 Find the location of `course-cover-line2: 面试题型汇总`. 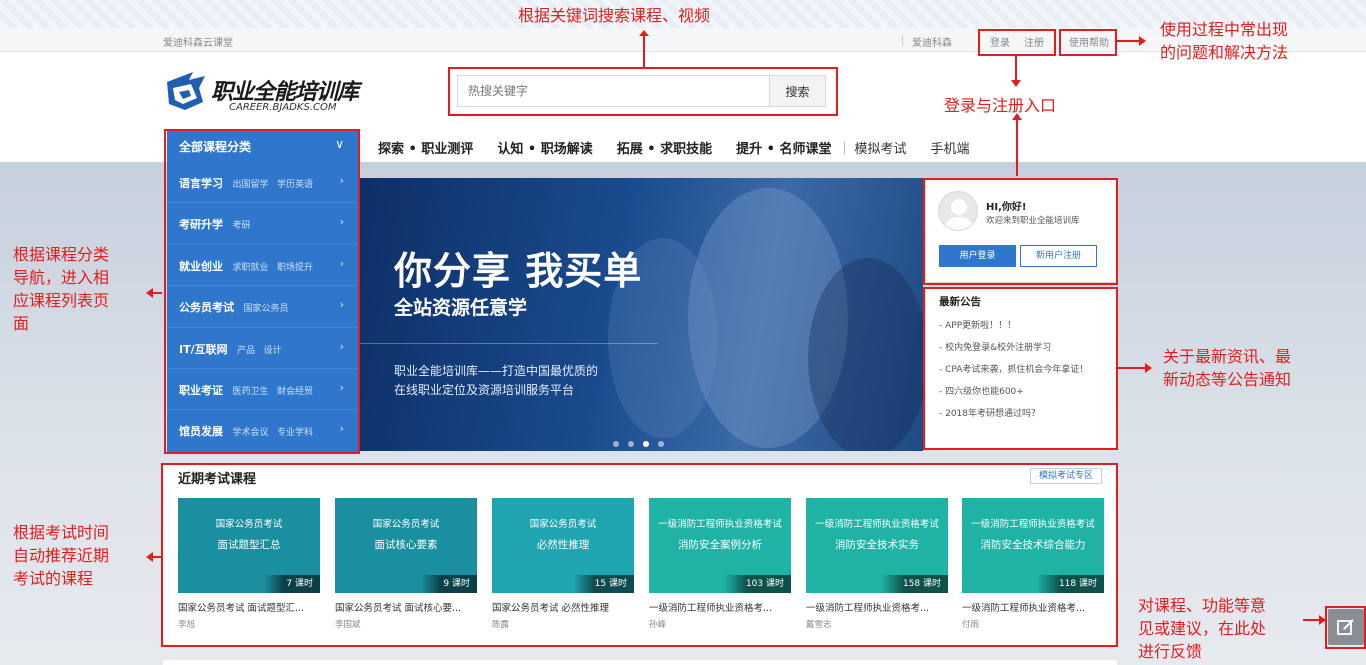

course-cover-line2: 面试题型汇总 is located at coordinates (249, 545).